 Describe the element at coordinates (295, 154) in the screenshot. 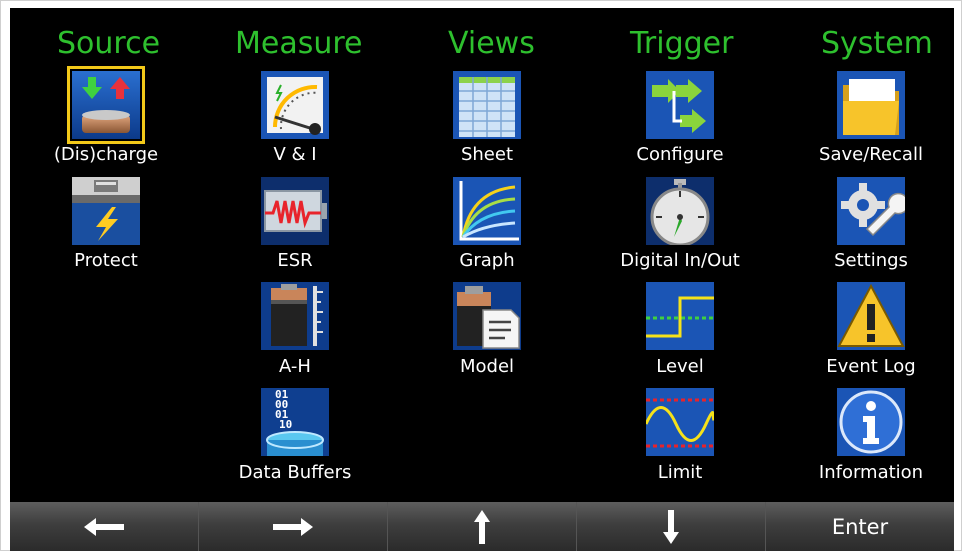

I see `label-vi: V & I` at that location.